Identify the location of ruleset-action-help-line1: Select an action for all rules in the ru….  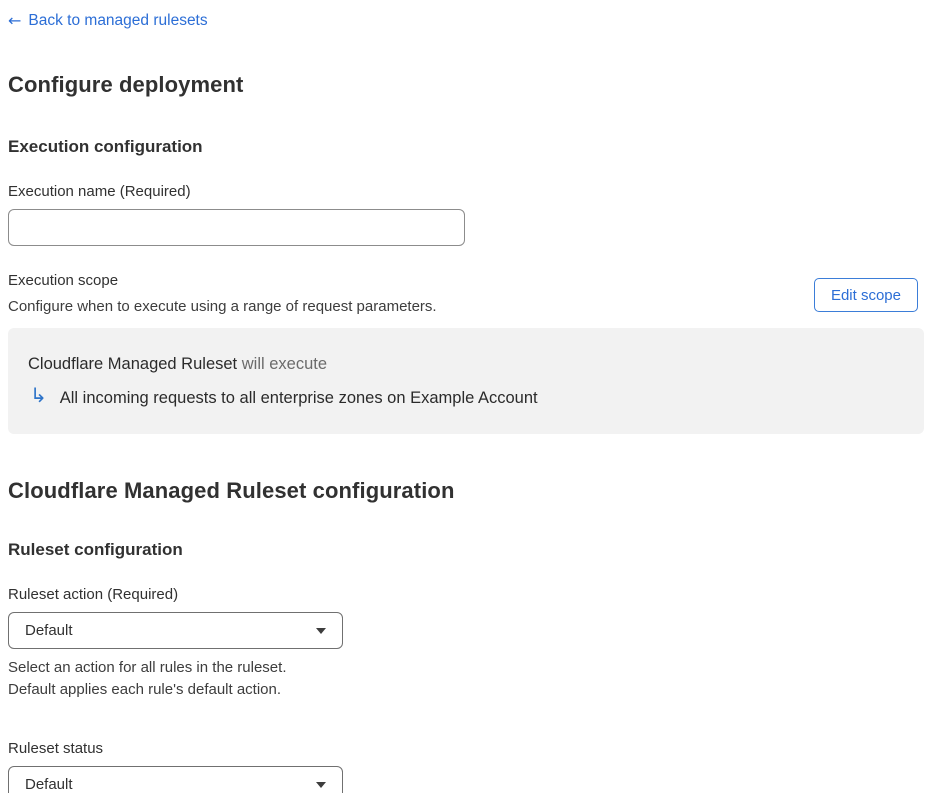
(147, 667).